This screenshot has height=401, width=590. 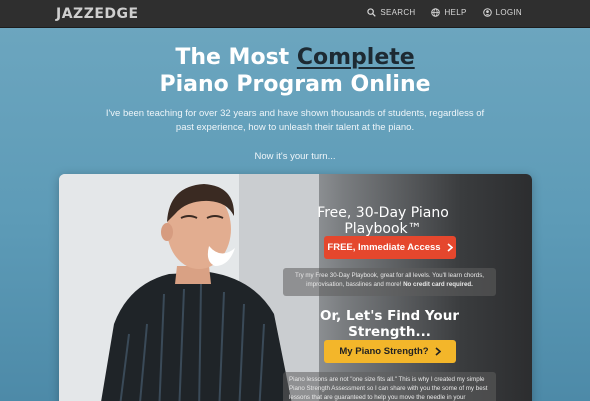 I want to click on piano-strength-label: My Piano Strength?, so click(x=384, y=351).